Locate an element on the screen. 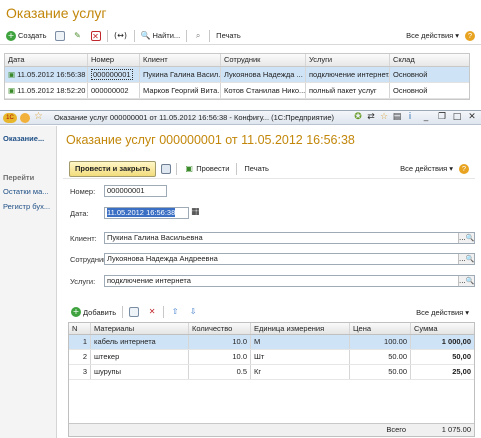  employee-label: Сотрудник: is located at coordinates (89, 259).